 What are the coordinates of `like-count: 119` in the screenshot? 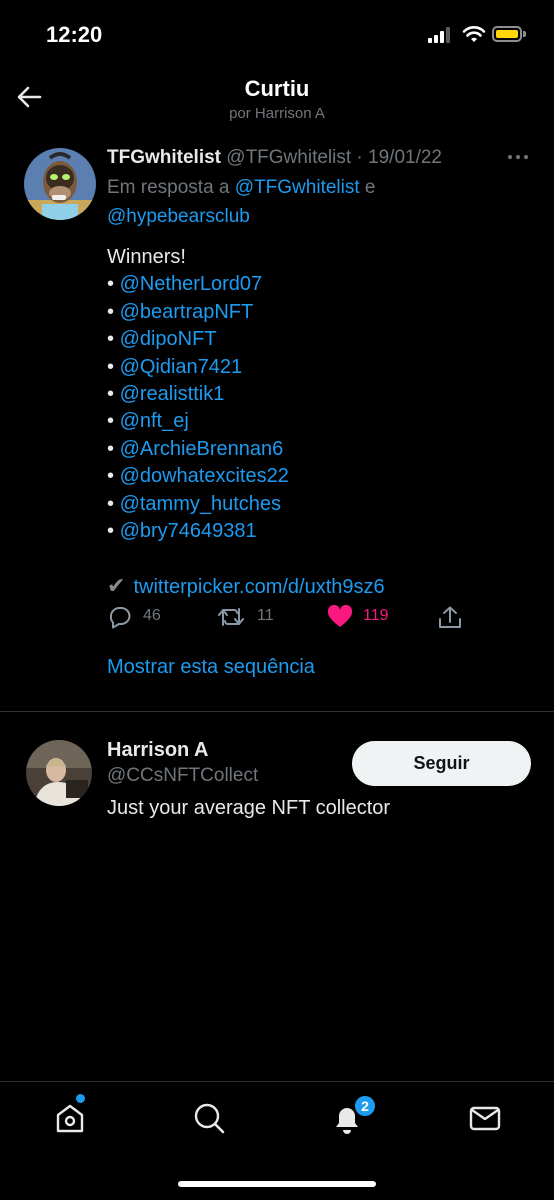 It's located at (376, 615).